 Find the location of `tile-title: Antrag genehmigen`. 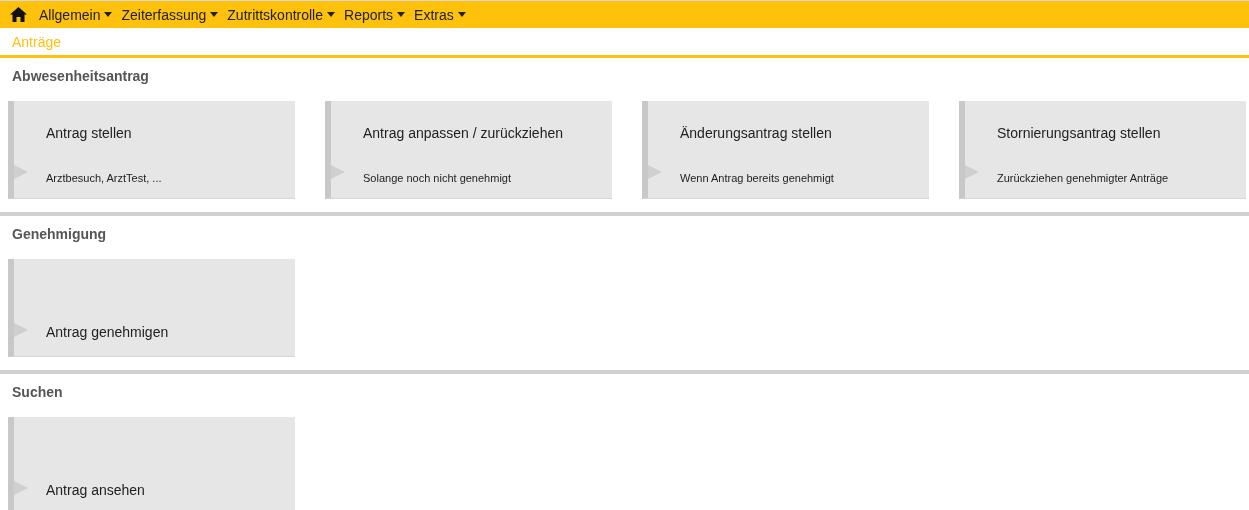

tile-title: Antrag genehmigen is located at coordinates (108, 332).